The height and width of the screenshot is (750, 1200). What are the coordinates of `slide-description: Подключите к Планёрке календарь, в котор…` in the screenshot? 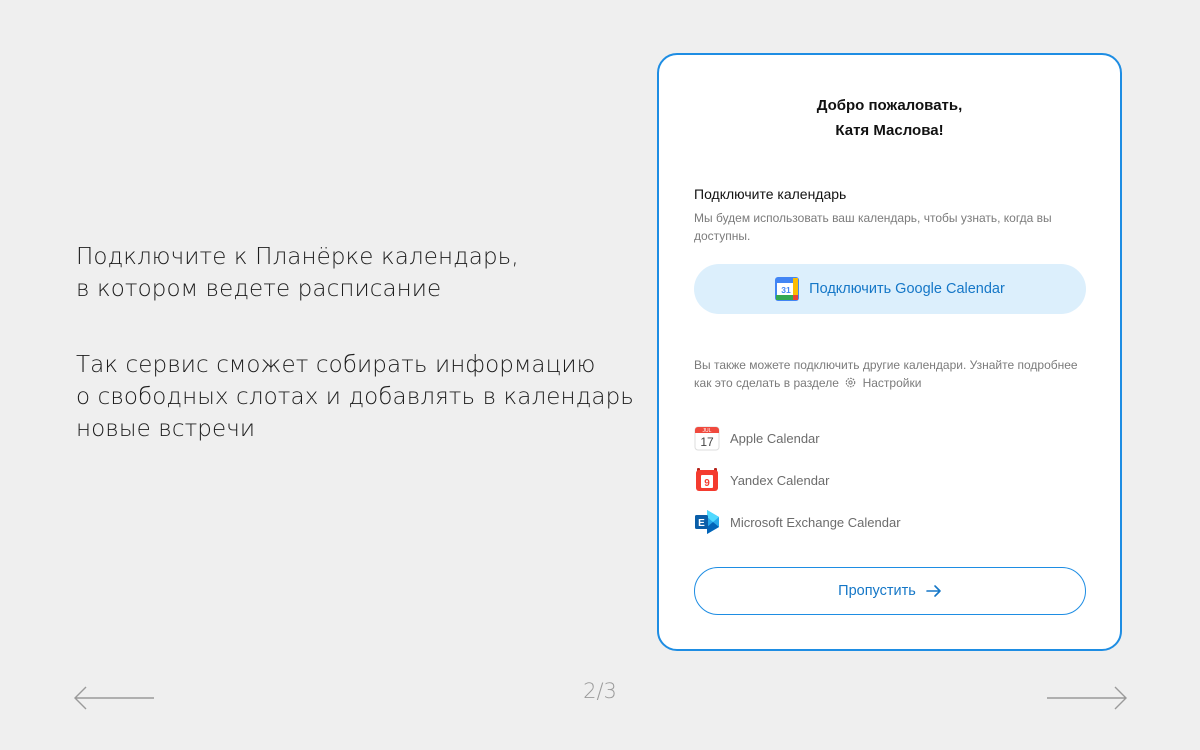 It's located at (356, 343).